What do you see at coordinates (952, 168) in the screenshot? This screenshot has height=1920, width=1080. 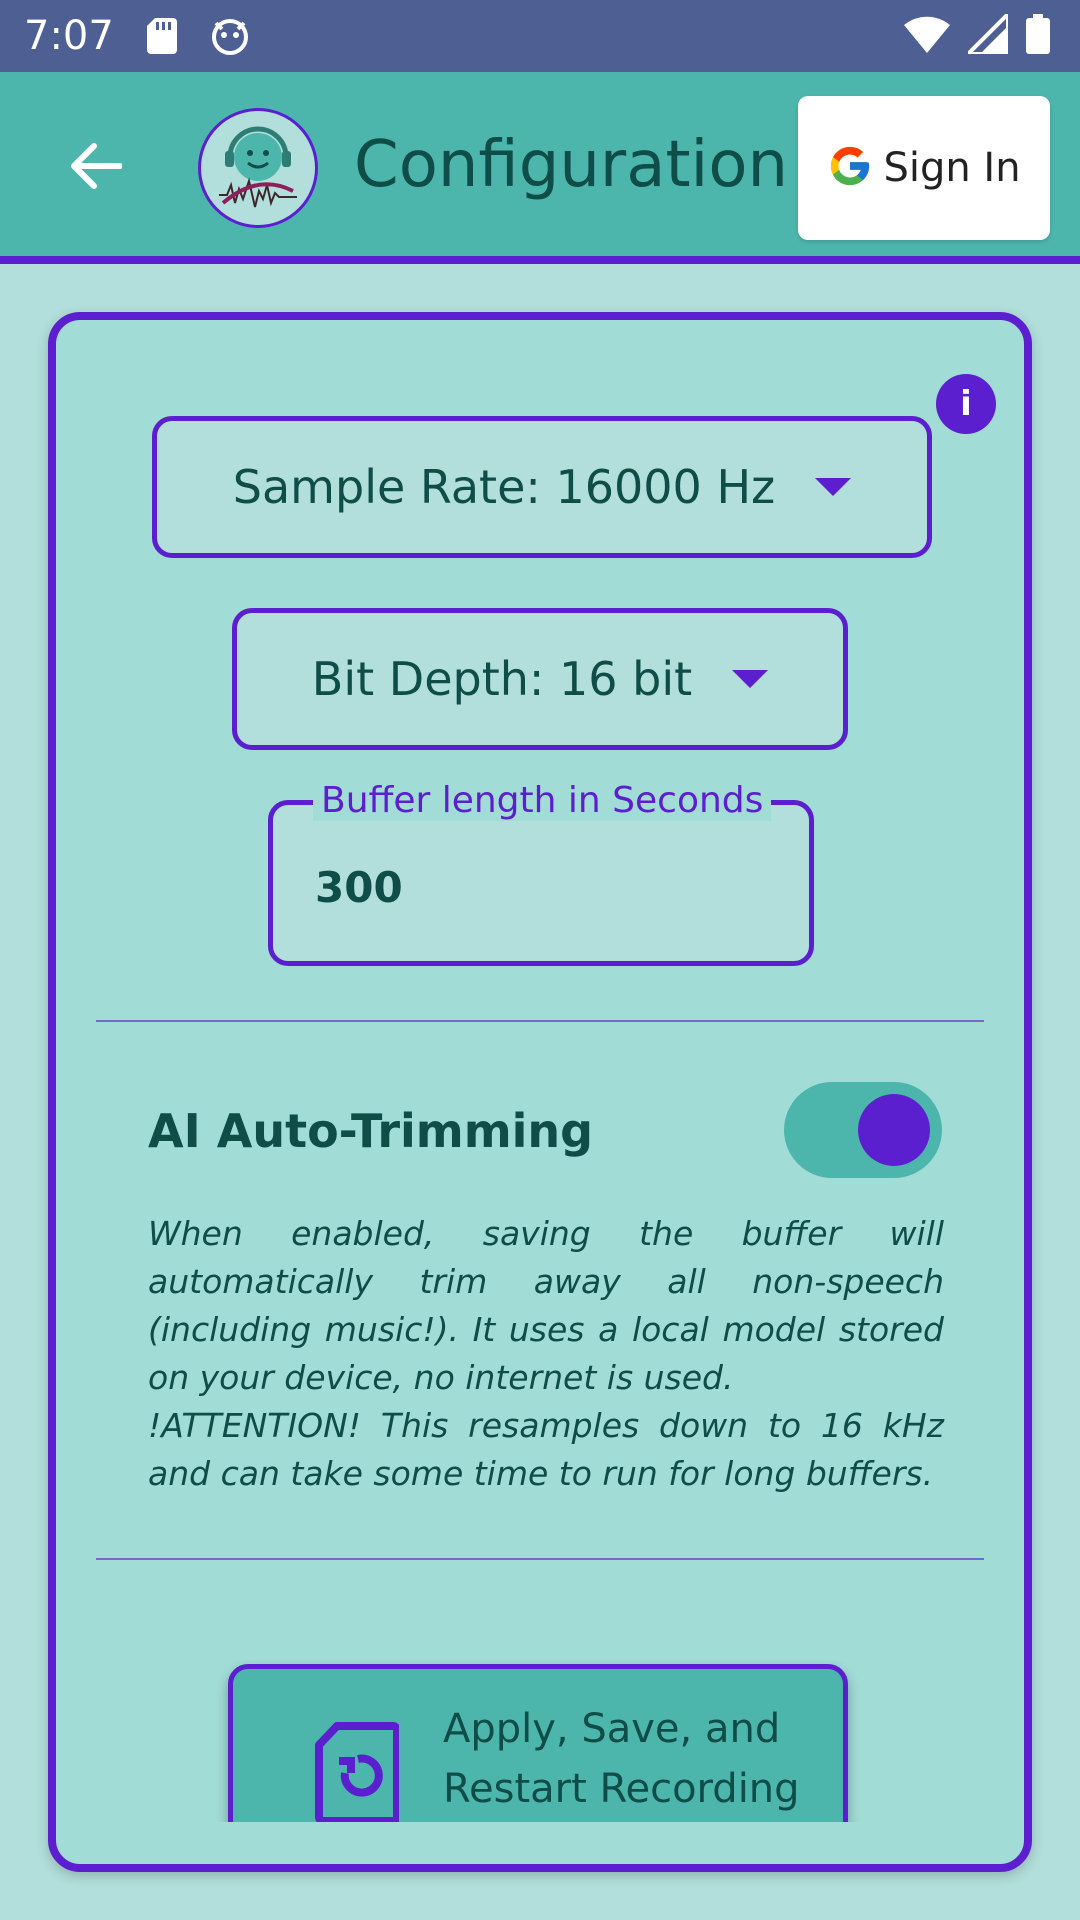 I see `sign-in-label: Sign In` at bounding box center [952, 168].